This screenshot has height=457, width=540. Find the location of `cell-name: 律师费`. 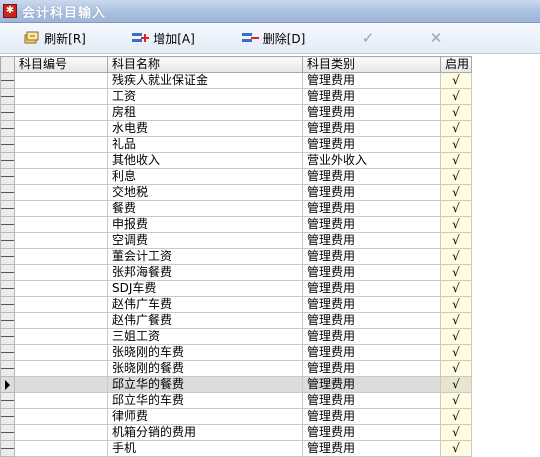

cell-name: 律师费 is located at coordinates (205, 416).